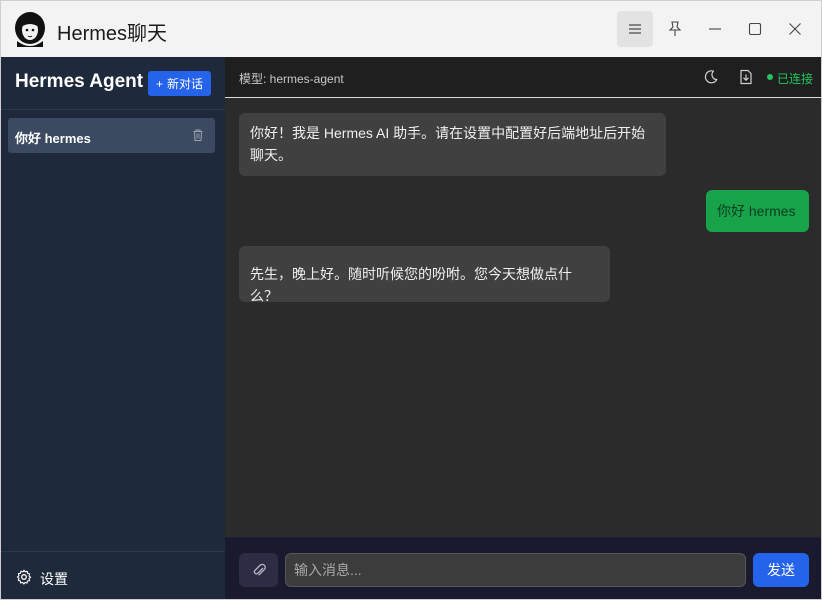  I want to click on settings-label: 设置, so click(54, 579).